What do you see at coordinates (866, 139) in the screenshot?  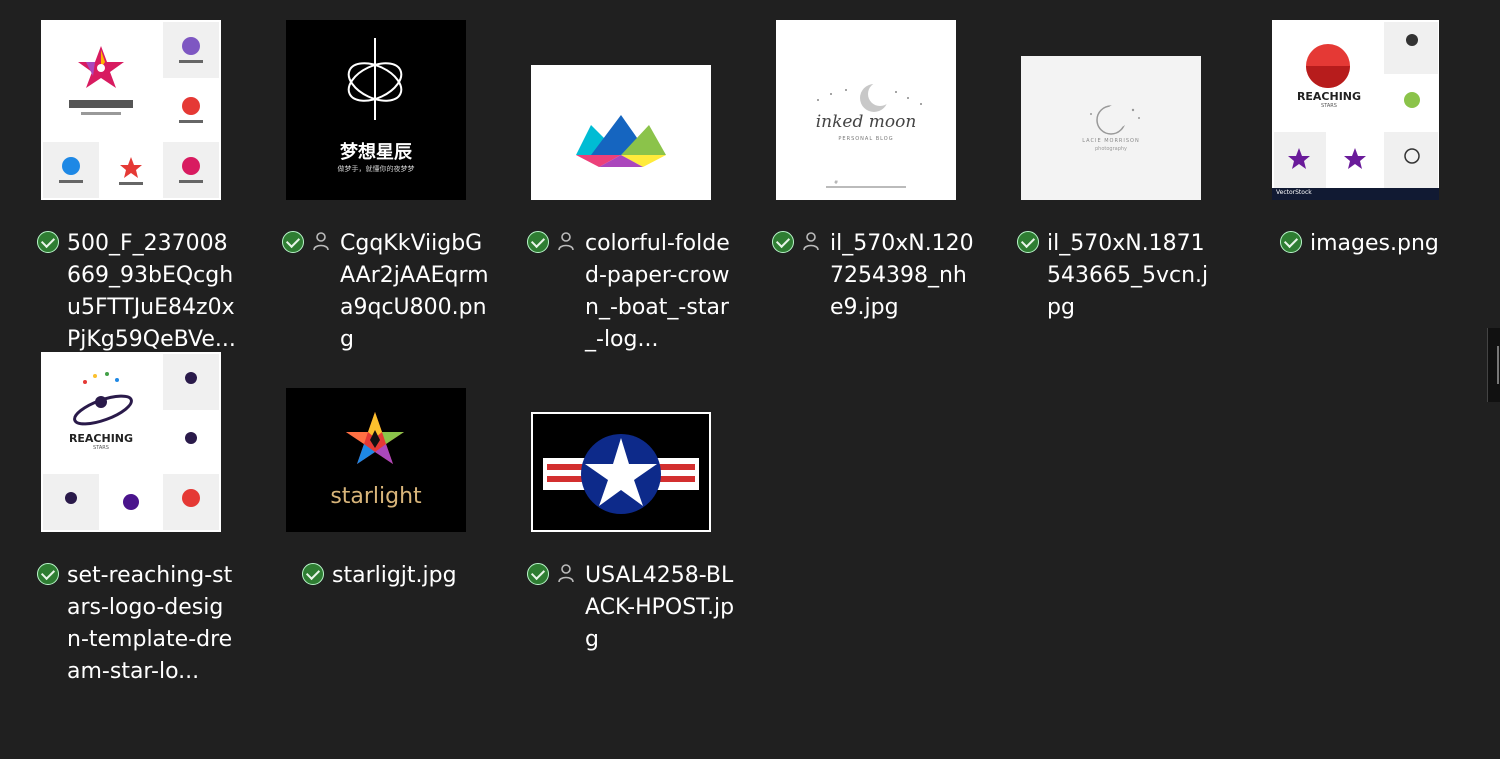 I see `thumb-subtitle: PERSONAL BLOG` at bounding box center [866, 139].